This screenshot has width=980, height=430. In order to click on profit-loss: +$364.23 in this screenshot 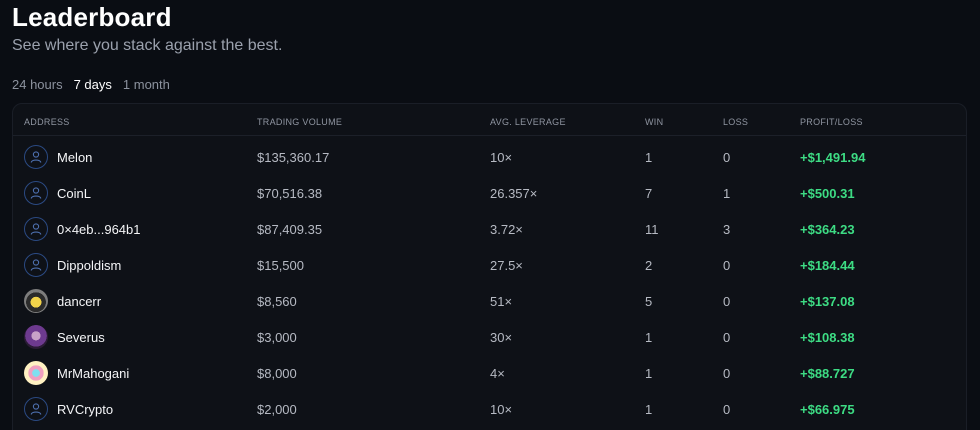, I will do `click(827, 229)`.